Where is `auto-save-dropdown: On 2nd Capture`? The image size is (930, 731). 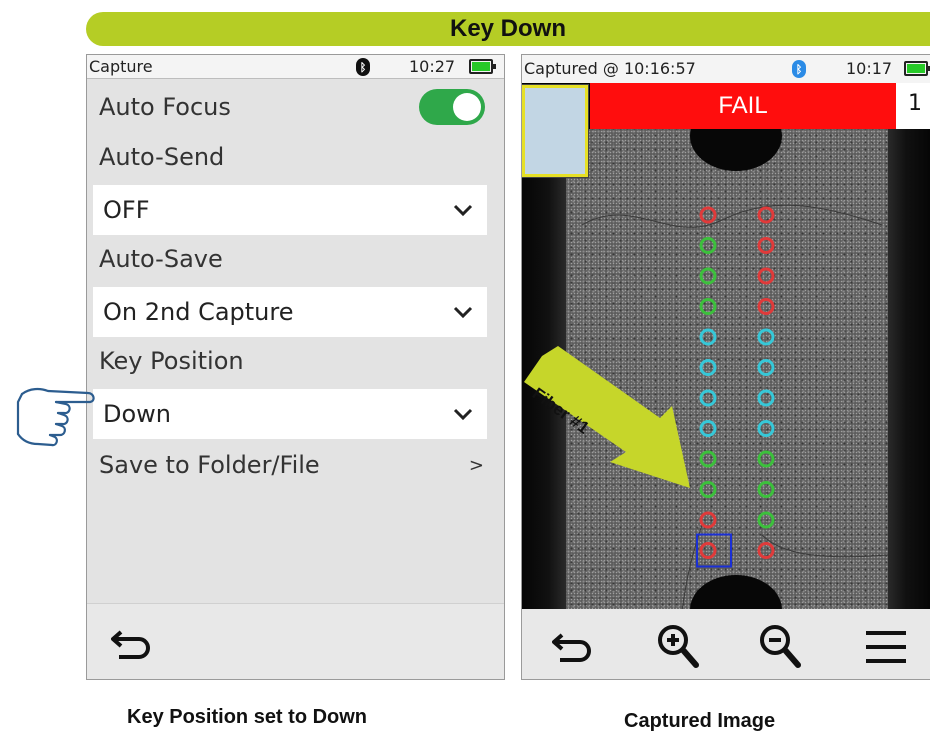 auto-save-dropdown: On 2nd Capture is located at coordinates (290, 312).